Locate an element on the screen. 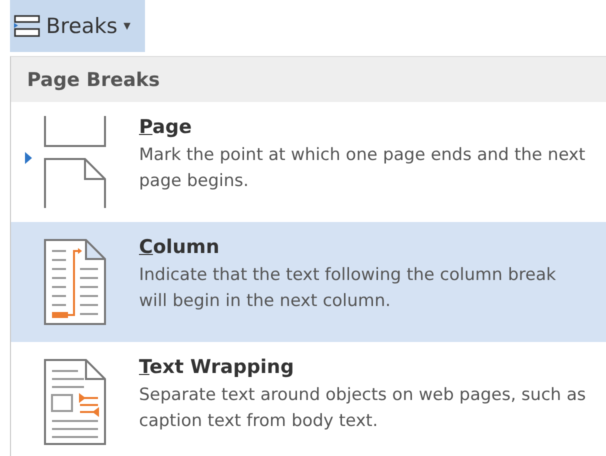  item-description: Indicate that the text following the column break will begin in the next column. is located at coordinates (348, 288).